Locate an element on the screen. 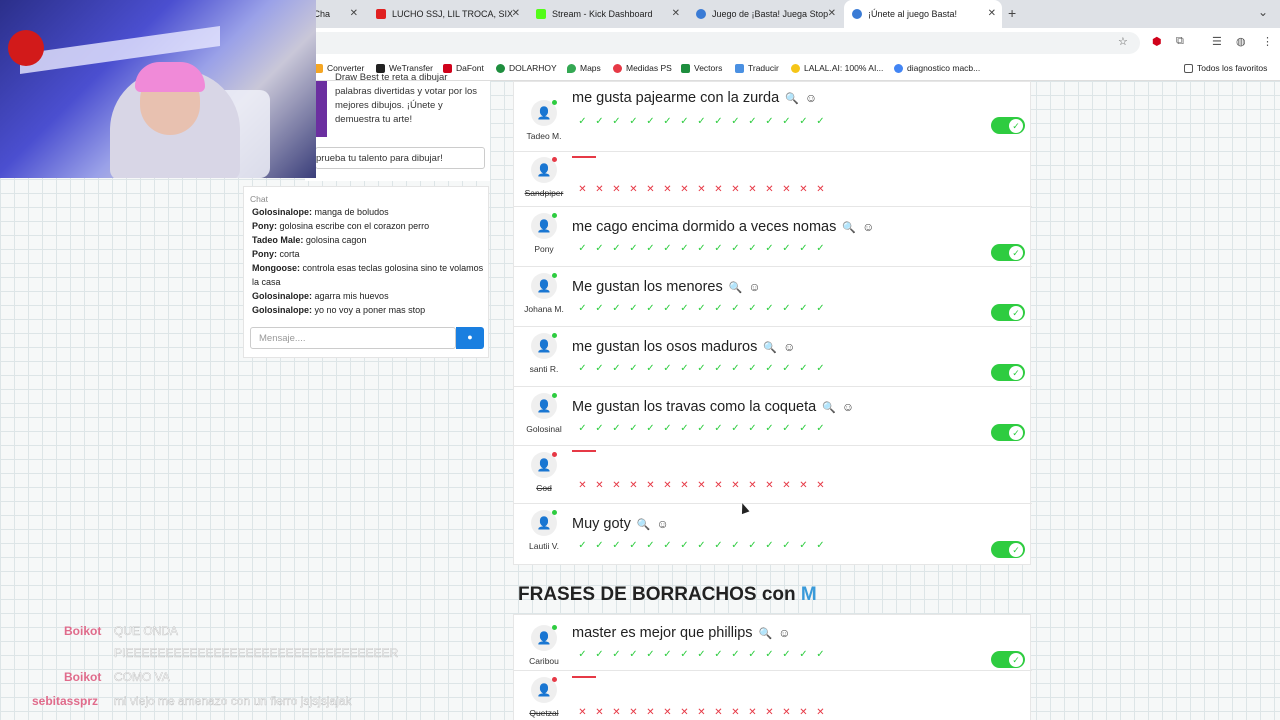  category-letter: M is located at coordinates (808, 594).